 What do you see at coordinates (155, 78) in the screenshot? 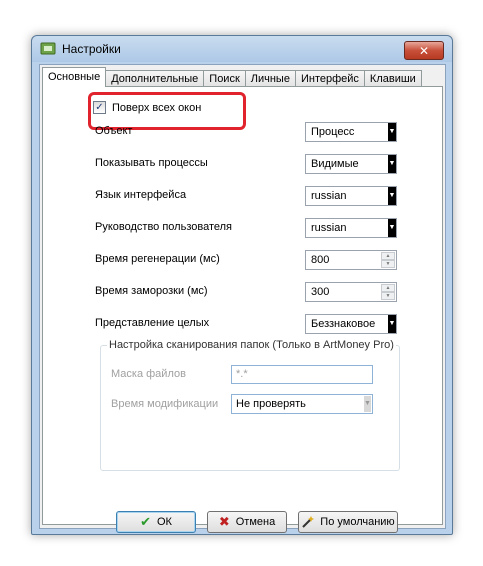
I see `tab-additional: Дополнительные` at bounding box center [155, 78].